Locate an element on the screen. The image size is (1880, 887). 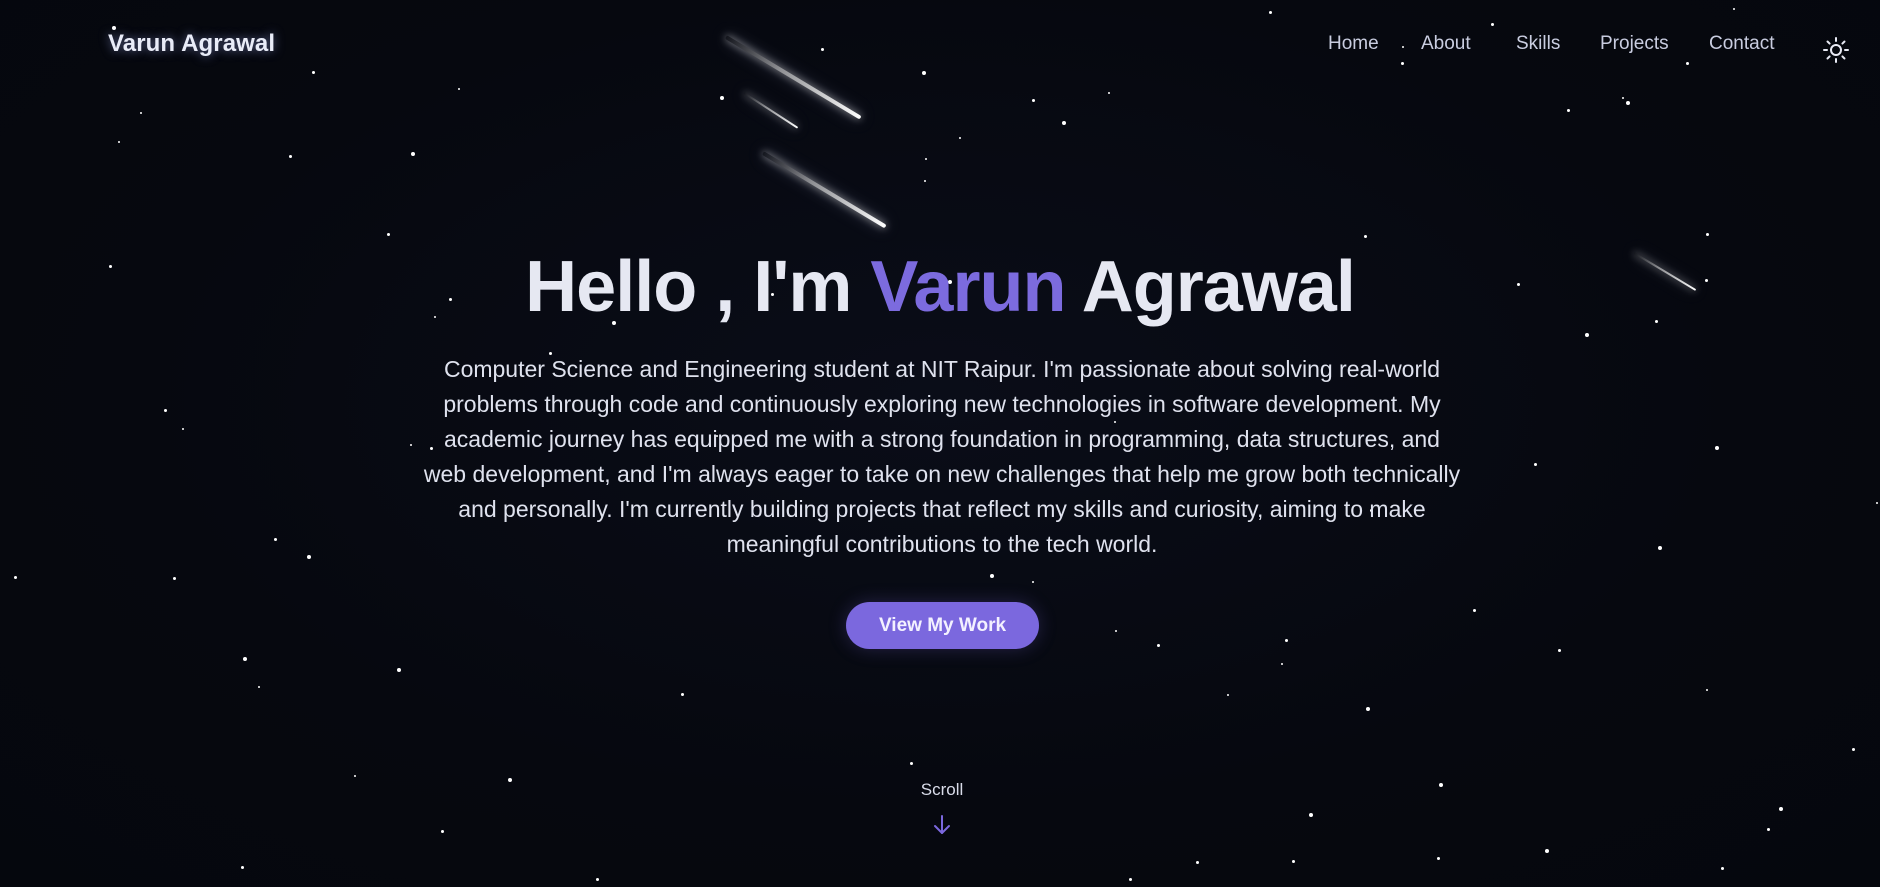
nav-about: About is located at coordinates (1446, 44).